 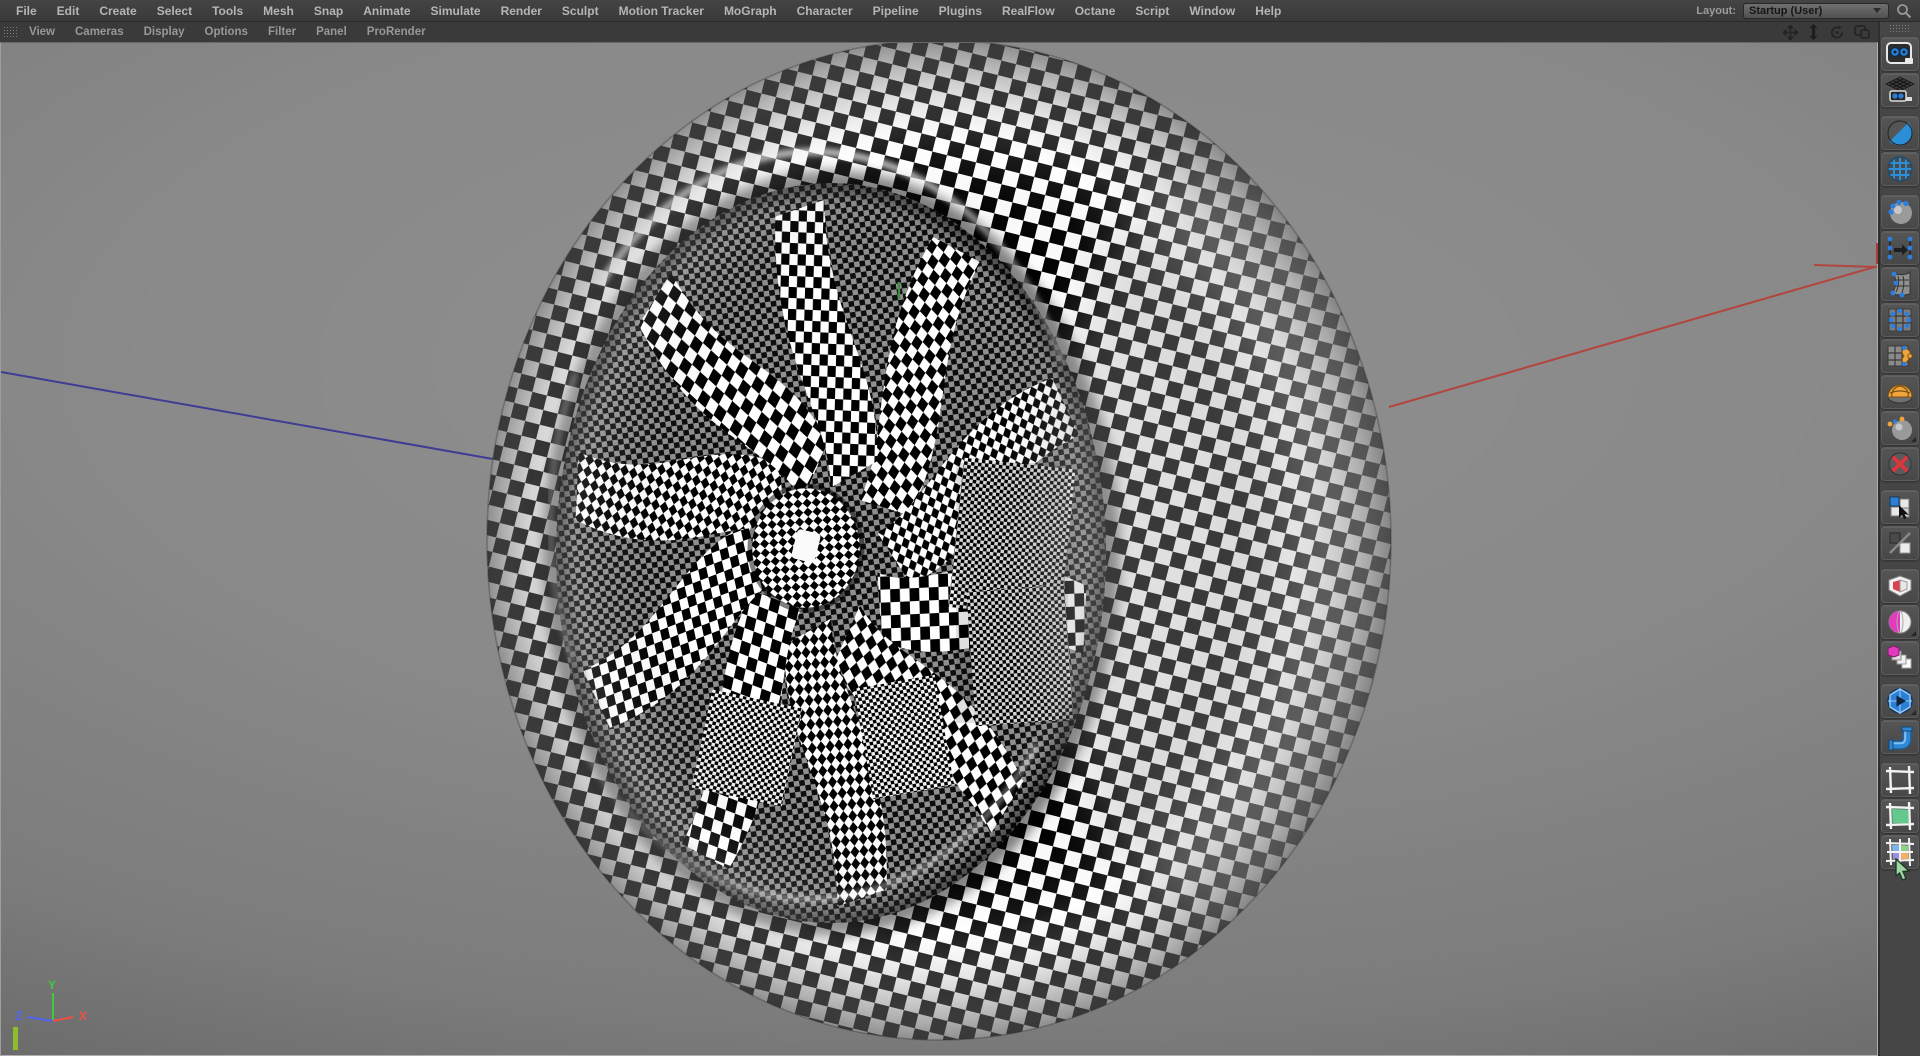 I want to click on vp-menu-prorender: ProRender, so click(x=396, y=32).